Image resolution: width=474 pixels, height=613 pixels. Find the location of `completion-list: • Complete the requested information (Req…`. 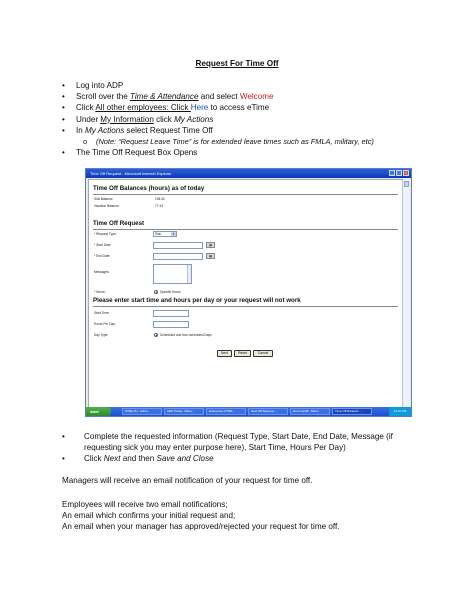

completion-list: • Complete the requested information (Req… is located at coordinates (247, 448).